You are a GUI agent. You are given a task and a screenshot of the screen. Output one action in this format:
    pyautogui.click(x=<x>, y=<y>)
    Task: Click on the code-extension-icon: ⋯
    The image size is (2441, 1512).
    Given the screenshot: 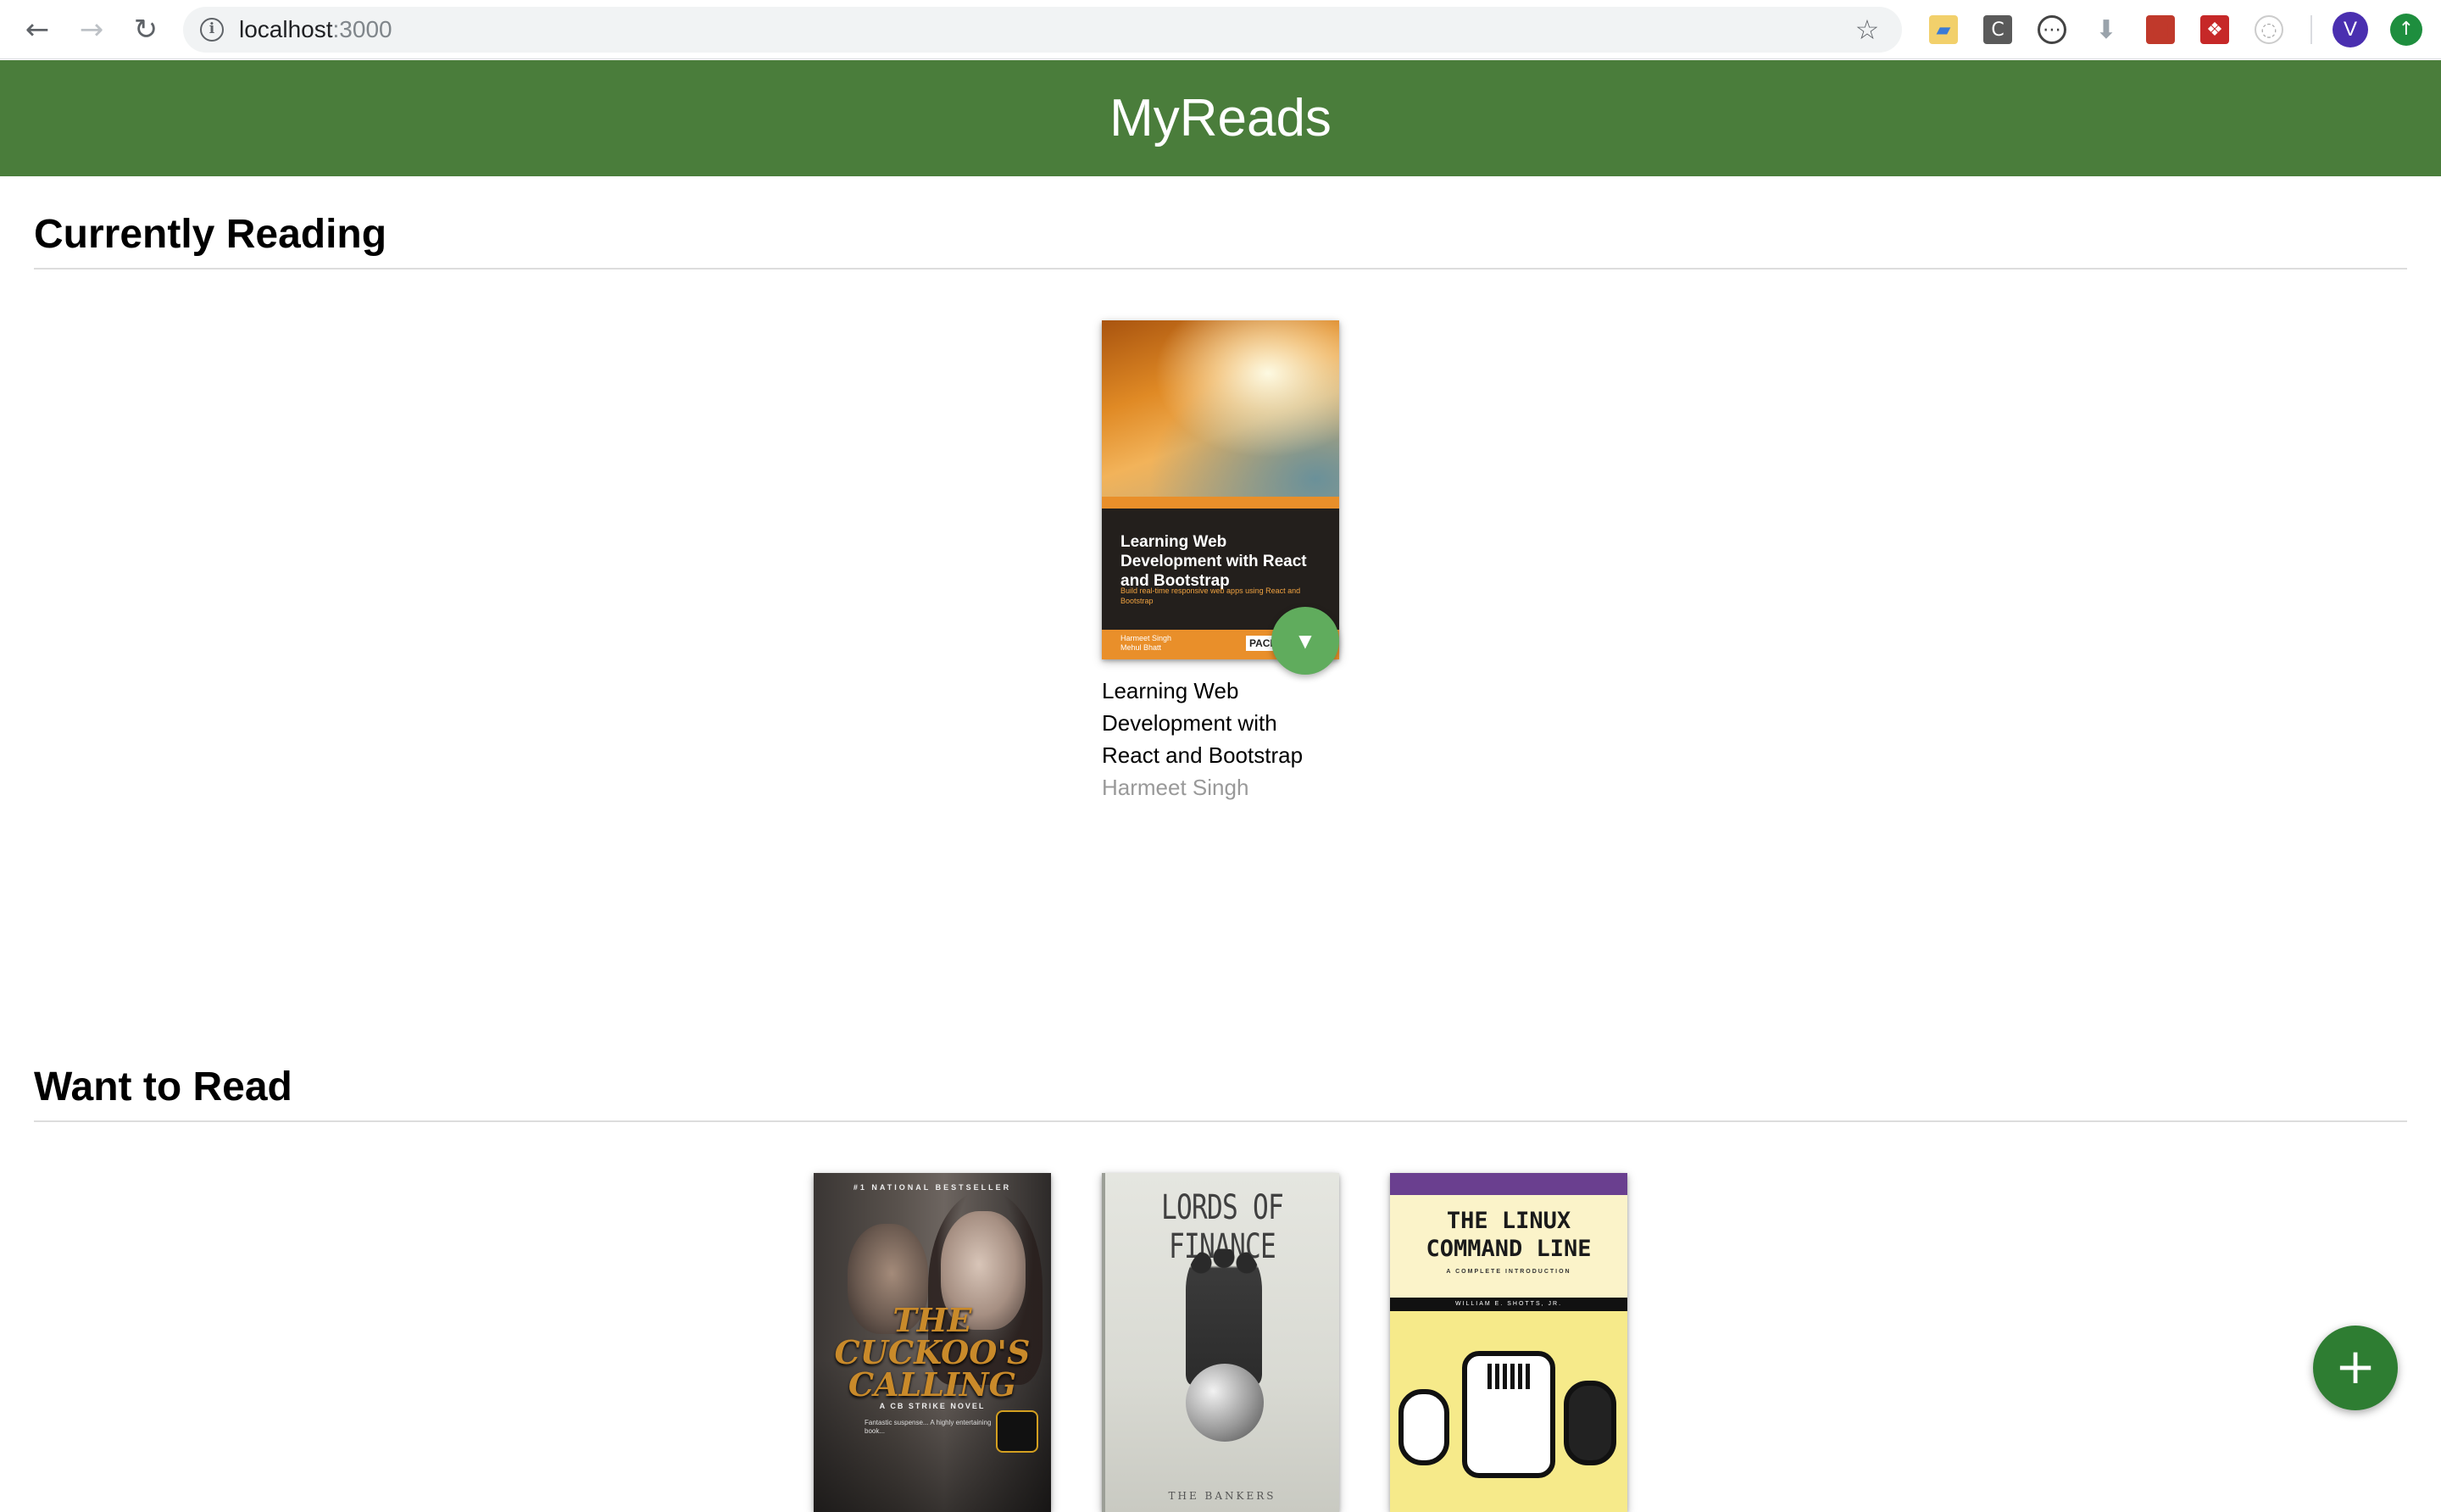 What is the action you would take?
    pyautogui.click(x=2052, y=30)
    